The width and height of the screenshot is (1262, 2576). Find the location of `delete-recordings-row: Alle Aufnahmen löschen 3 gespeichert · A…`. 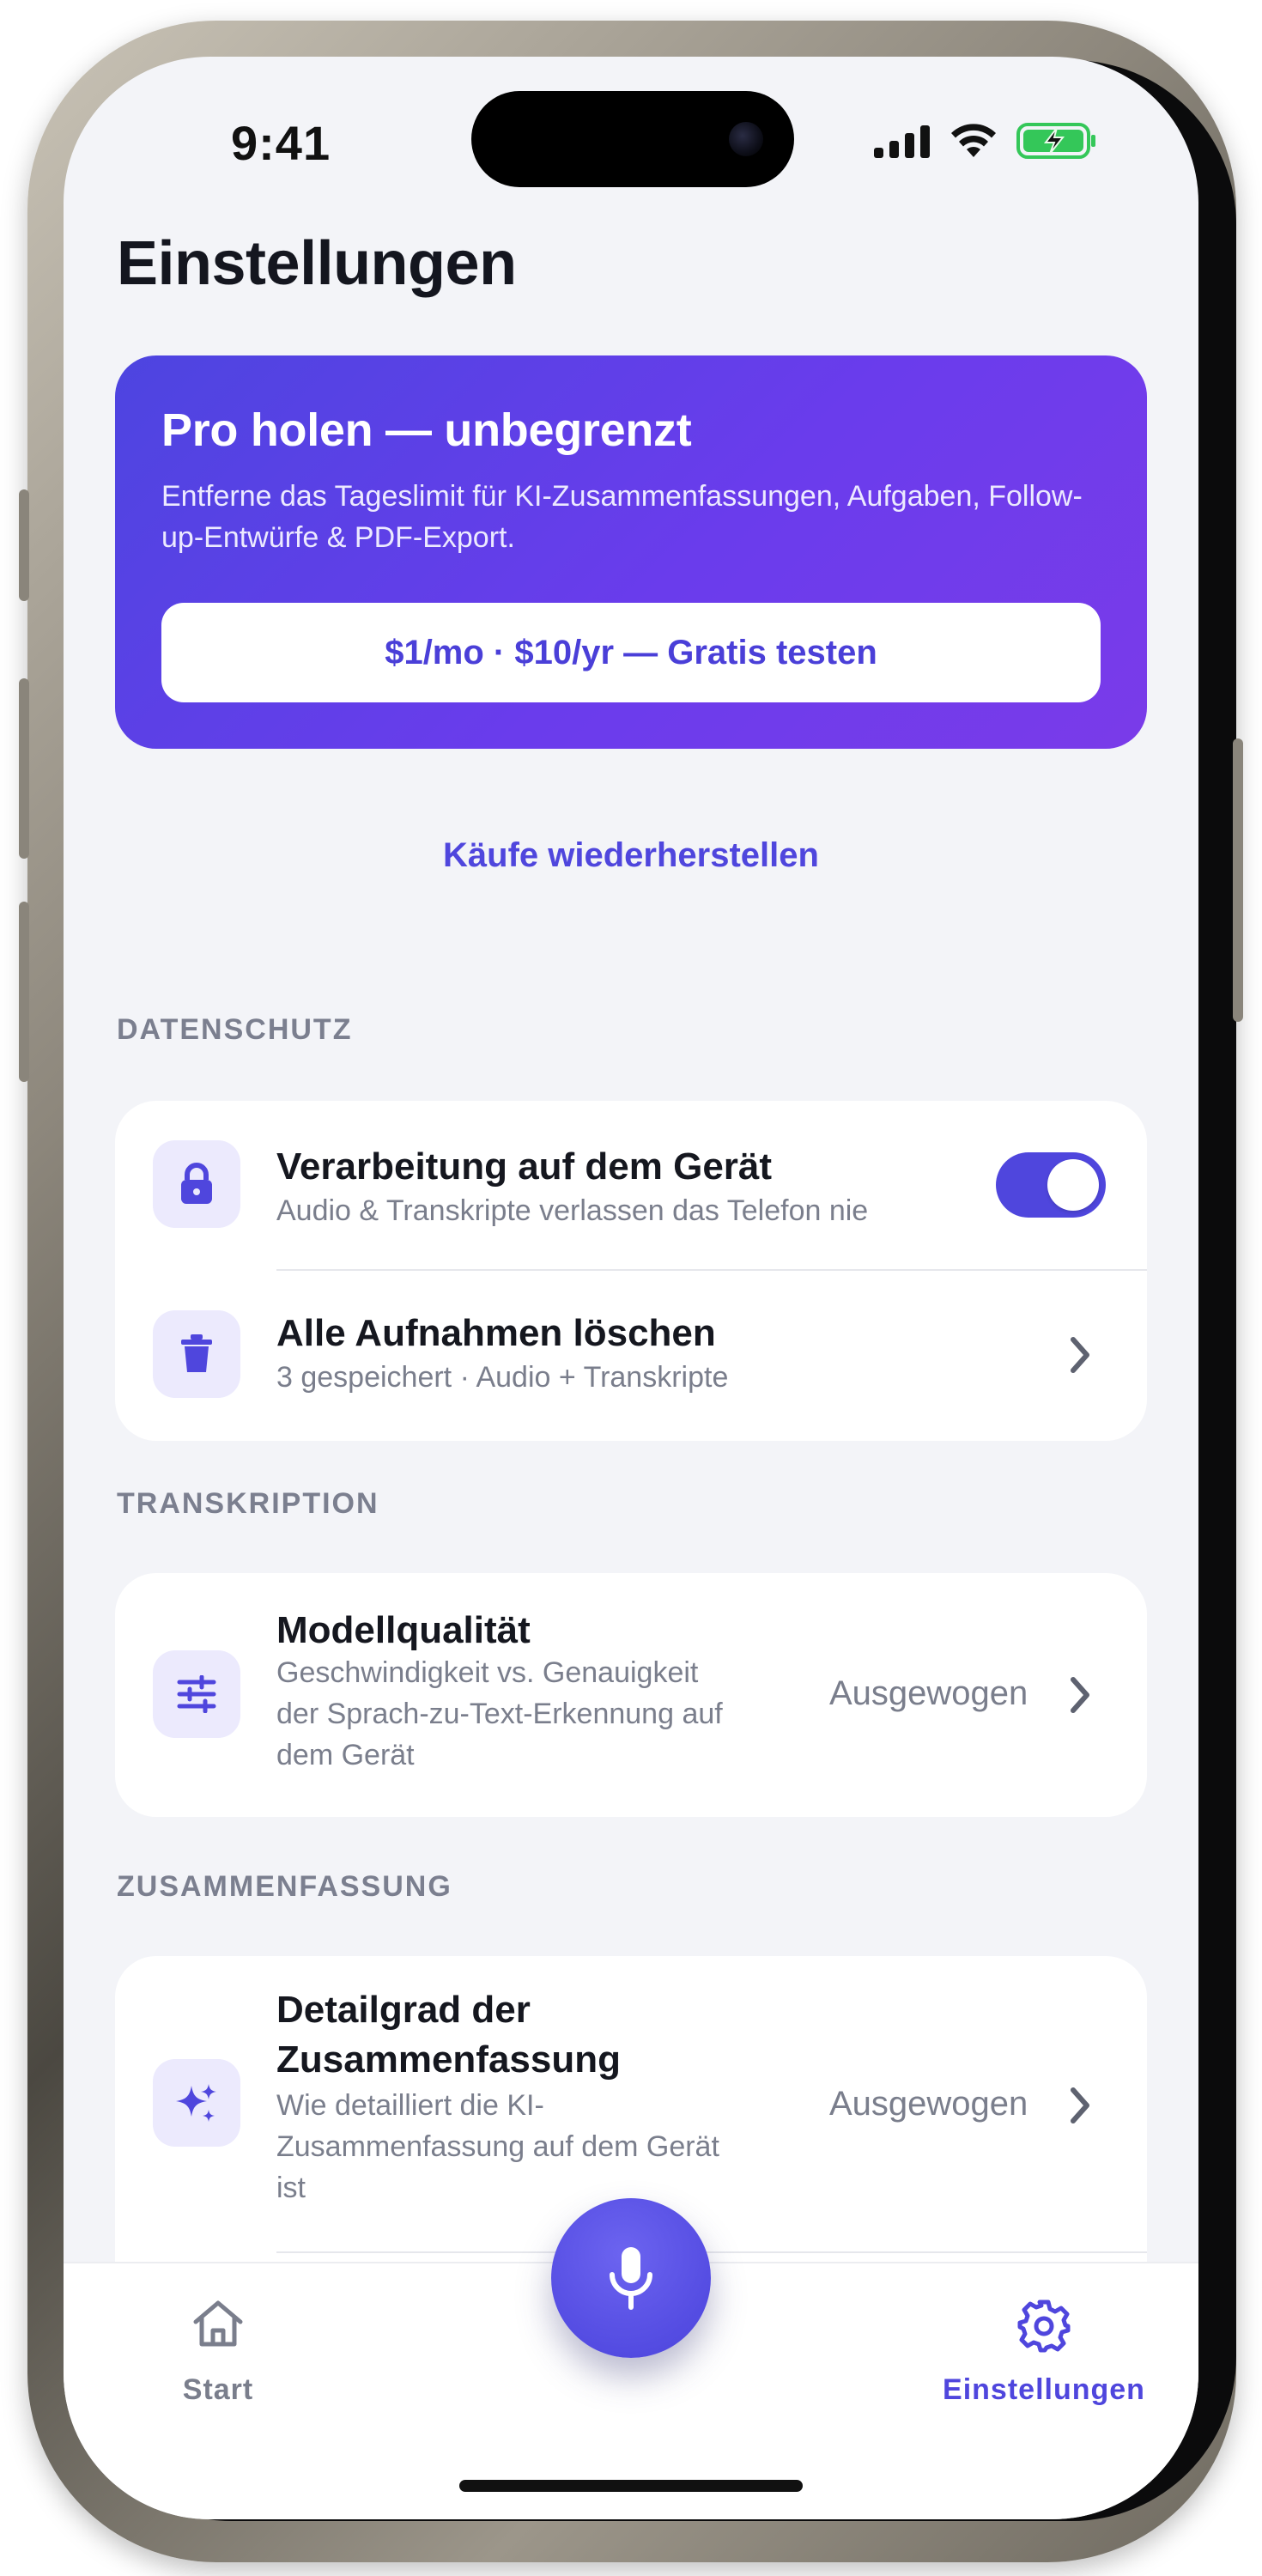

delete-recordings-row: Alle Aufnahmen löschen 3 gespeichert · A… is located at coordinates (631, 1356).